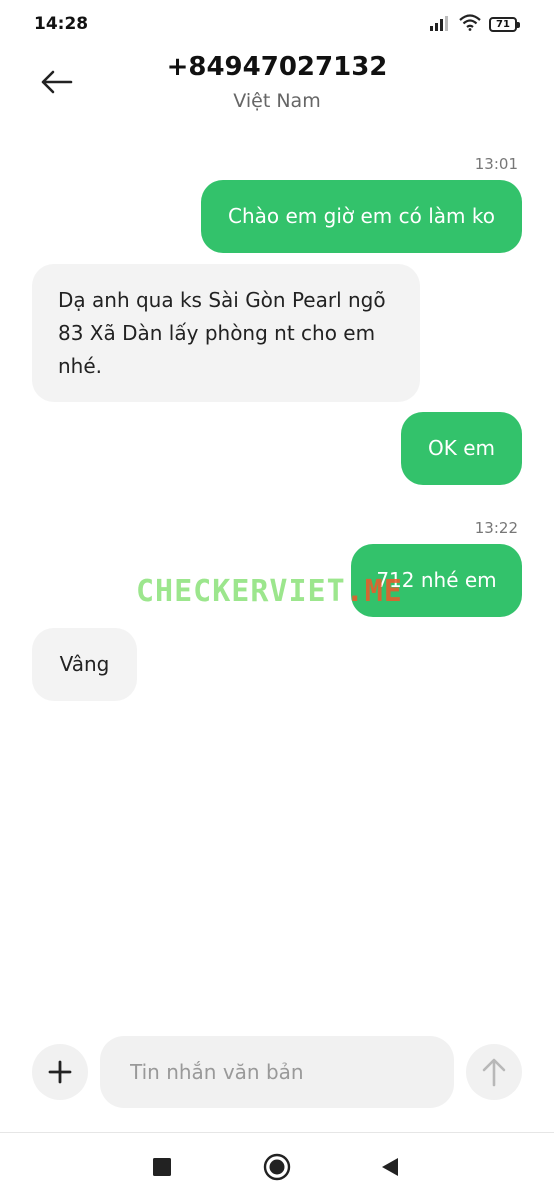  I want to click on message-bubble-incoming: Vâng, so click(84, 664).